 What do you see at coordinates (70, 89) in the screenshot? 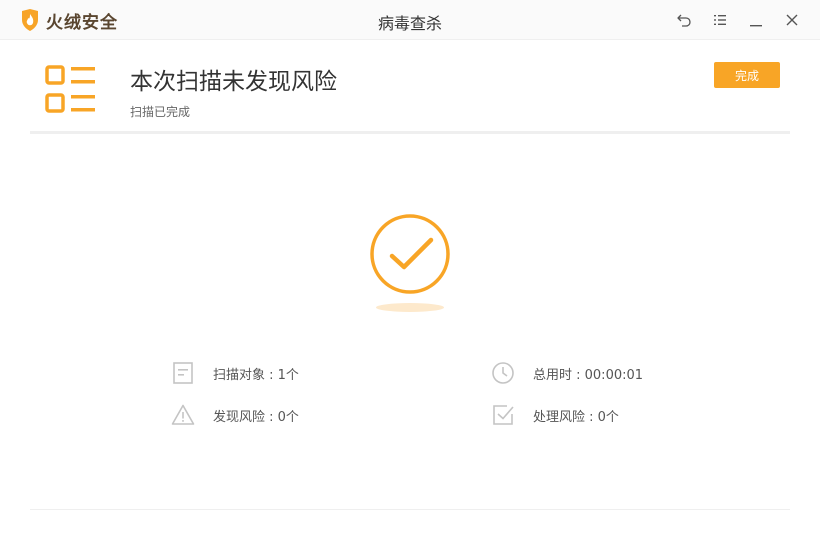
I see `checklist-icon` at bounding box center [70, 89].